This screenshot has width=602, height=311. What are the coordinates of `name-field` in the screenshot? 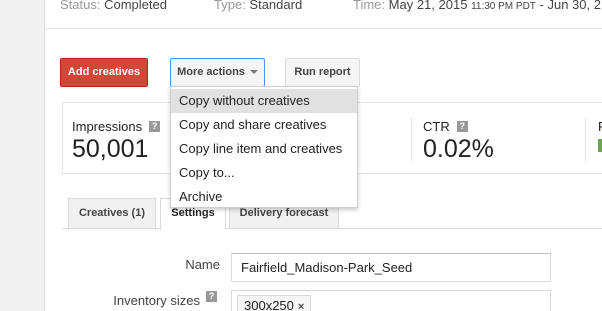 It's located at (391, 267).